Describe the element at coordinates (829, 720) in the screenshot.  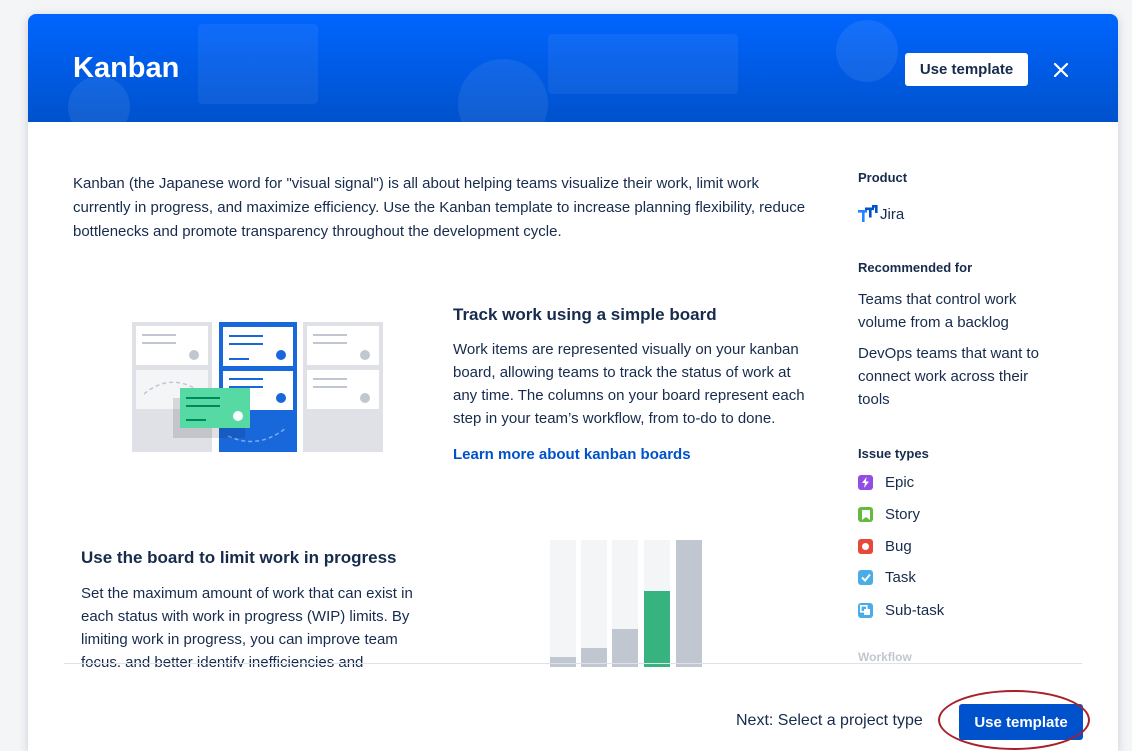
I see `next-step-text: Next: Select a project type` at that location.